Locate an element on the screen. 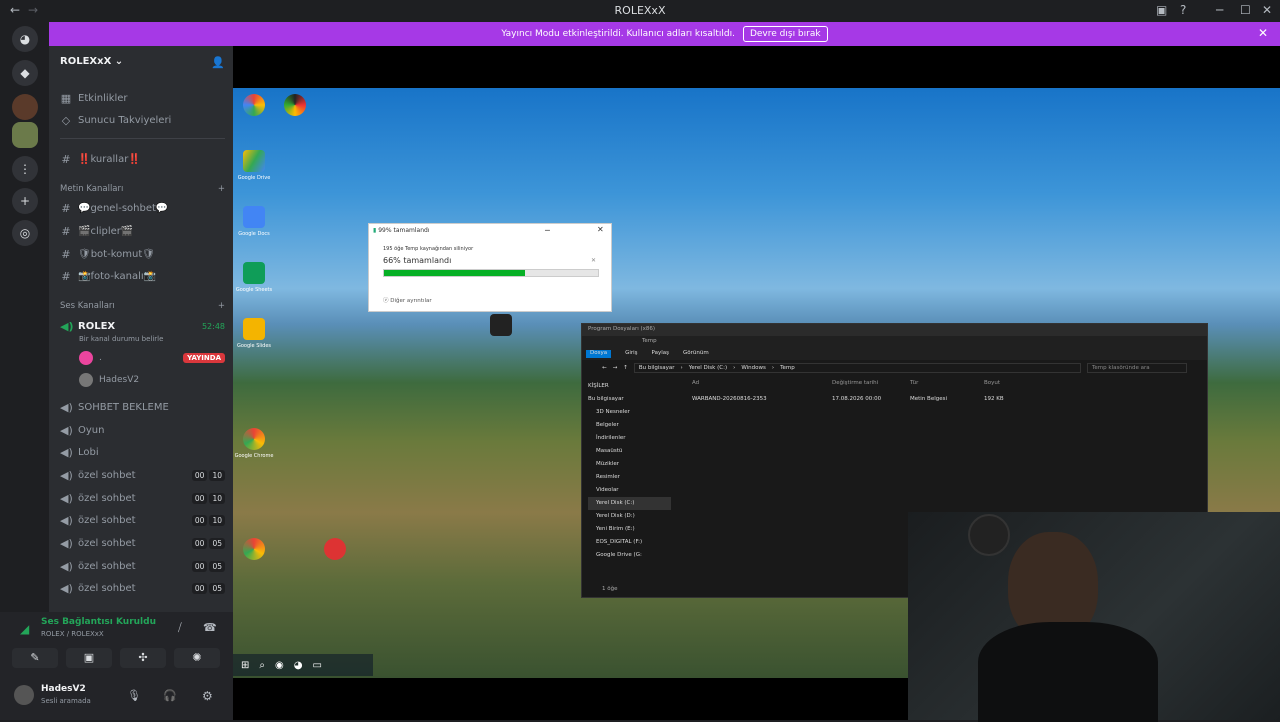  voice-channel: ◀) Lobi is located at coordinates (142, 452).